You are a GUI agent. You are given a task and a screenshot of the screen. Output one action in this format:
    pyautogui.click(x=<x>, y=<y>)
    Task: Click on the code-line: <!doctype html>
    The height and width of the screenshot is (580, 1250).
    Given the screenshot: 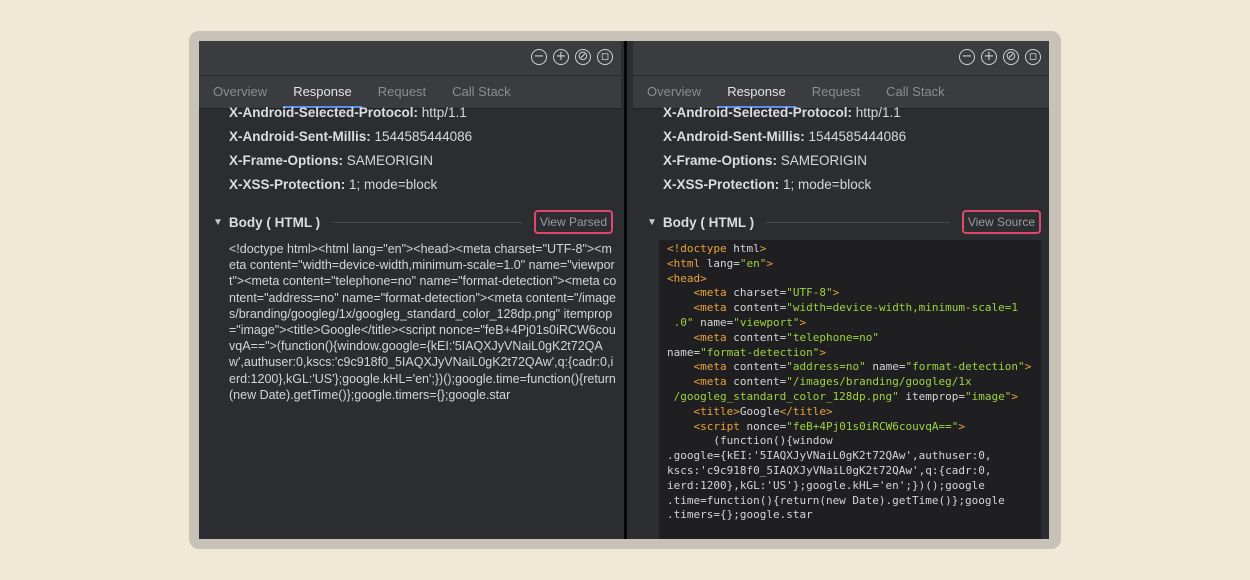 What is the action you would take?
    pyautogui.click(x=854, y=249)
    